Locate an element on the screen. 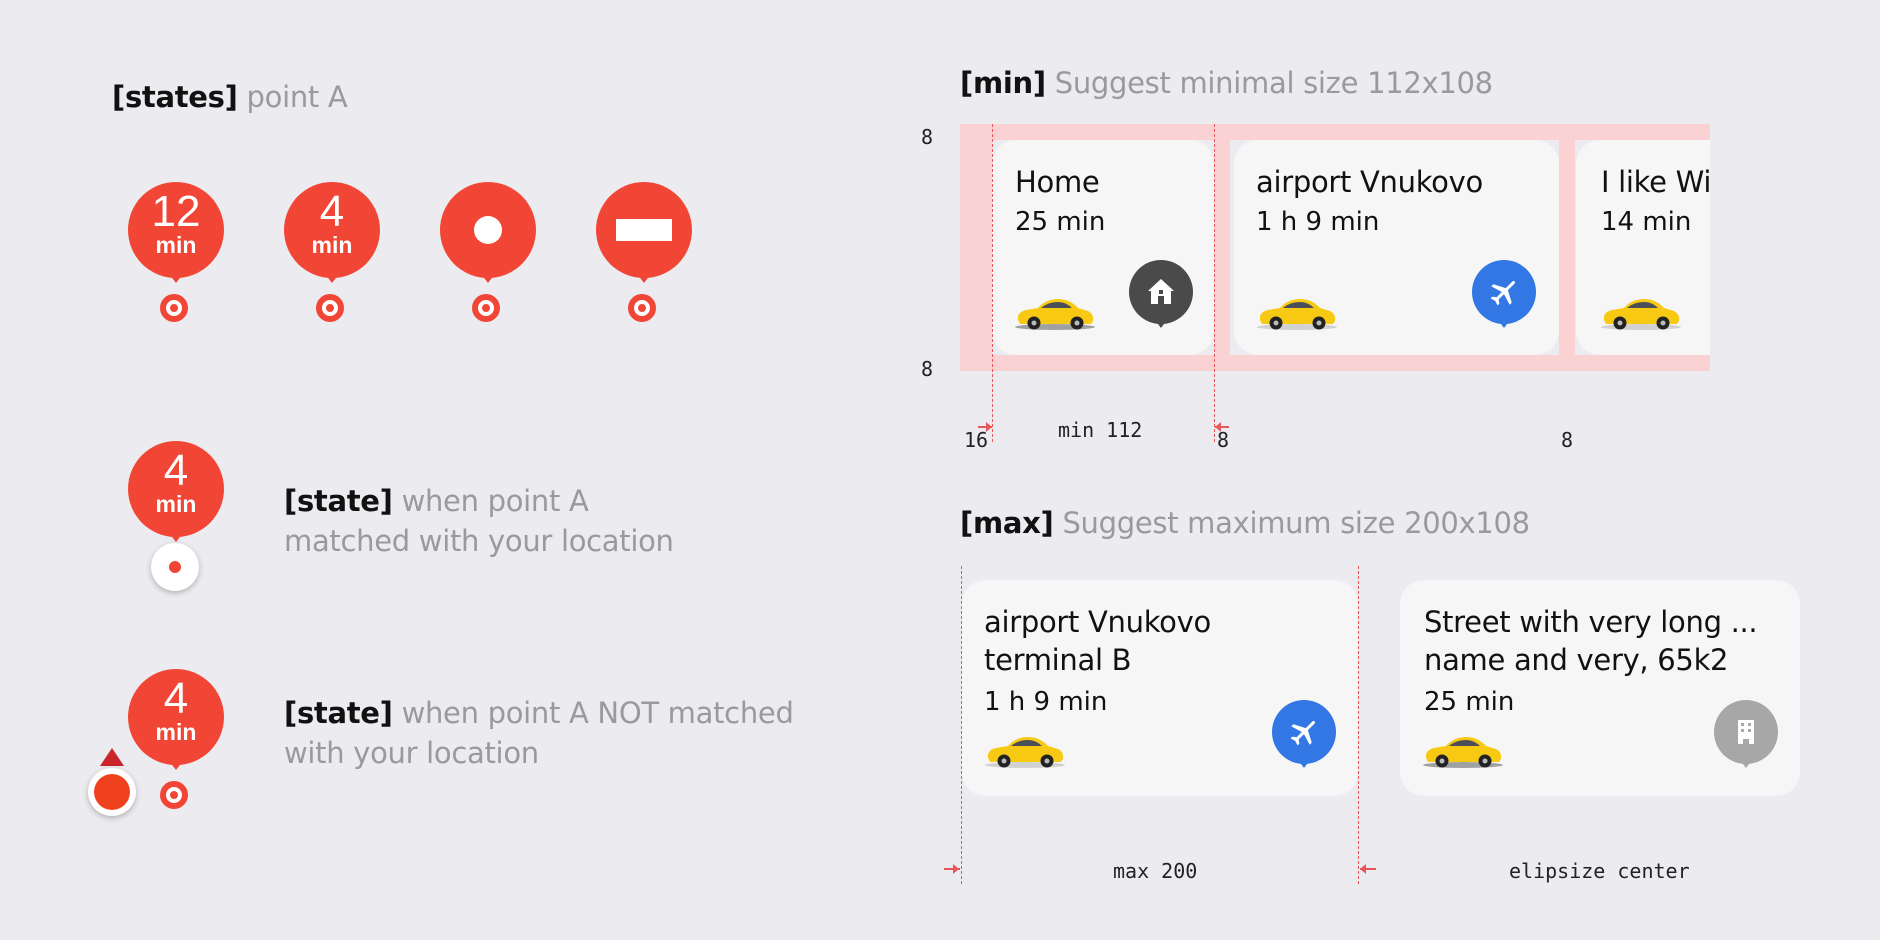  card-title: Home is located at coordinates (1057, 182).